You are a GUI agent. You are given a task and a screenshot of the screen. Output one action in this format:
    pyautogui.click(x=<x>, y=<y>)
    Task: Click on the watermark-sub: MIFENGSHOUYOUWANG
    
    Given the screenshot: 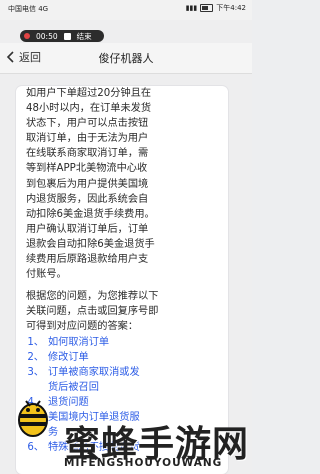 What is the action you would take?
    pyautogui.click(x=143, y=463)
    